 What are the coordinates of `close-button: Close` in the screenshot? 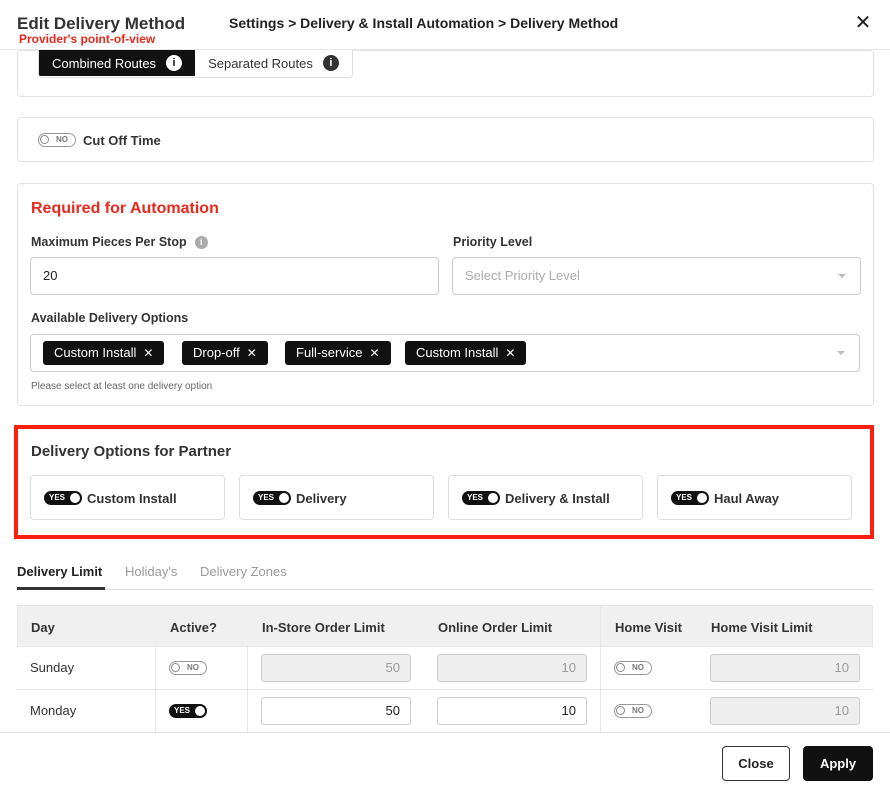 It's located at (756, 763).